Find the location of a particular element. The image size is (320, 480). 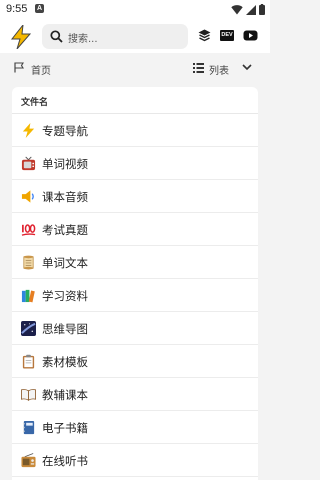

books-icon is located at coordinates (28, 296).